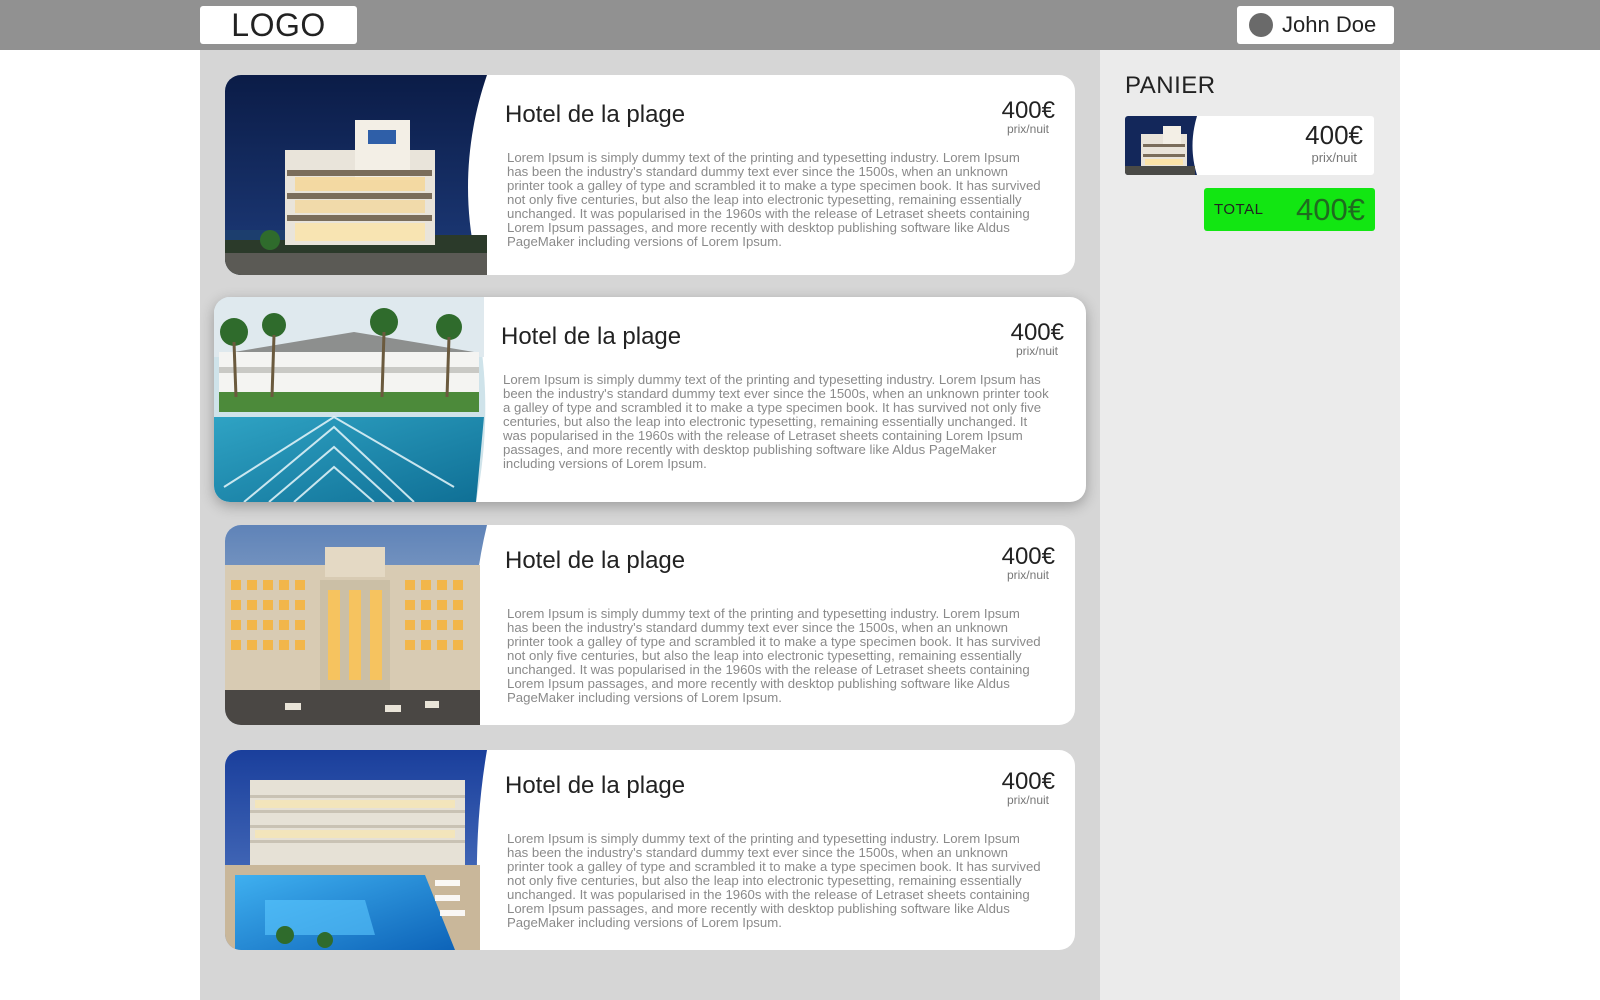  I want to click on logo: LOGO, so click(278, 25).